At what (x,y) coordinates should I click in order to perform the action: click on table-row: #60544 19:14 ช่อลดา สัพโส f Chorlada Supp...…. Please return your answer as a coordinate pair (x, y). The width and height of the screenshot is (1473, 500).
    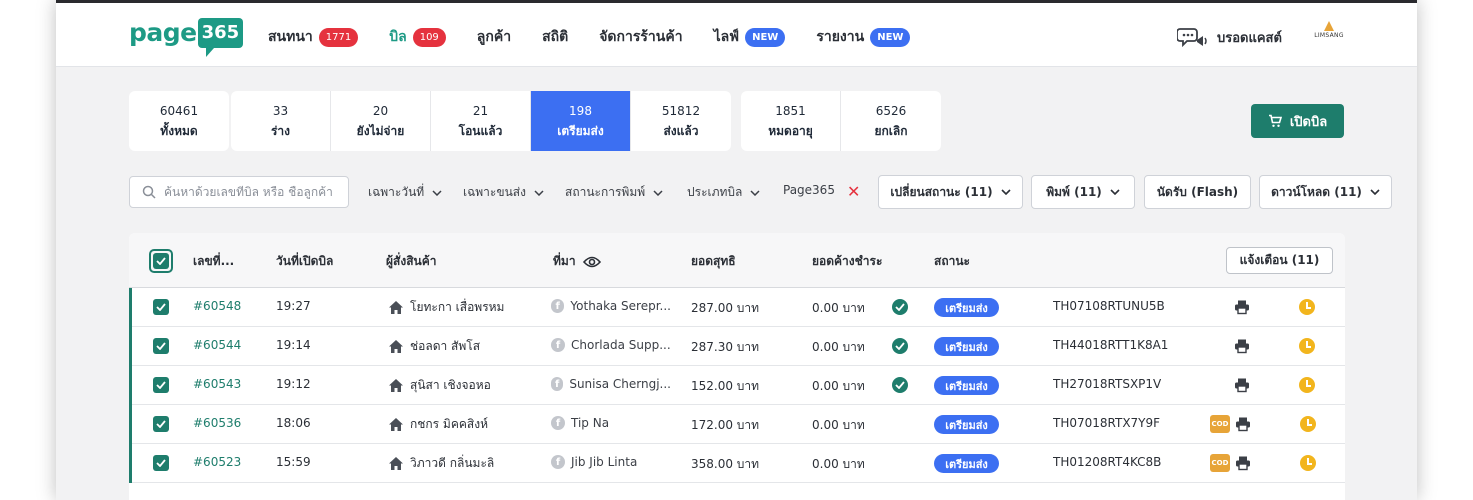
    Looking at the image, I should click on (737, 346).